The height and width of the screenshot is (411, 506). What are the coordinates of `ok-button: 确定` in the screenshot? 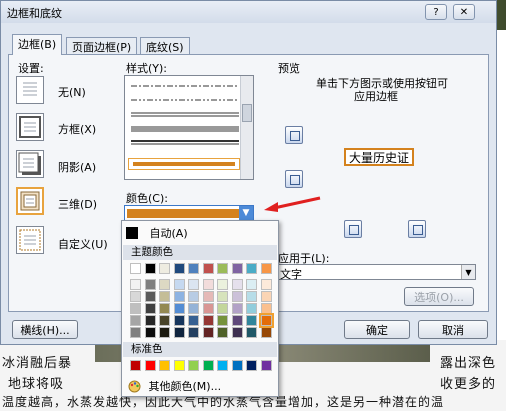 It's located at (377, 329).